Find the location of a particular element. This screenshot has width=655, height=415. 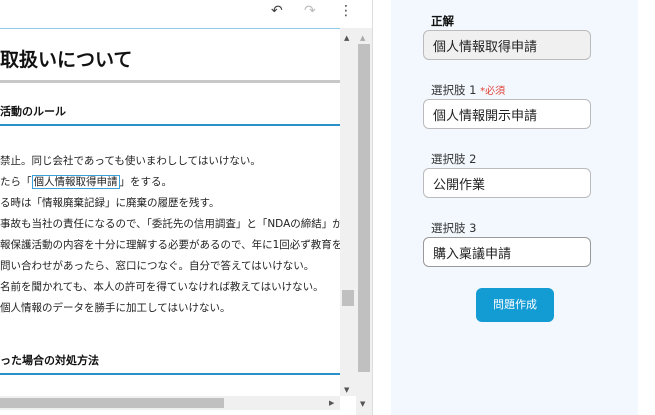

text: たら「 is located at coordinates (16, 182).